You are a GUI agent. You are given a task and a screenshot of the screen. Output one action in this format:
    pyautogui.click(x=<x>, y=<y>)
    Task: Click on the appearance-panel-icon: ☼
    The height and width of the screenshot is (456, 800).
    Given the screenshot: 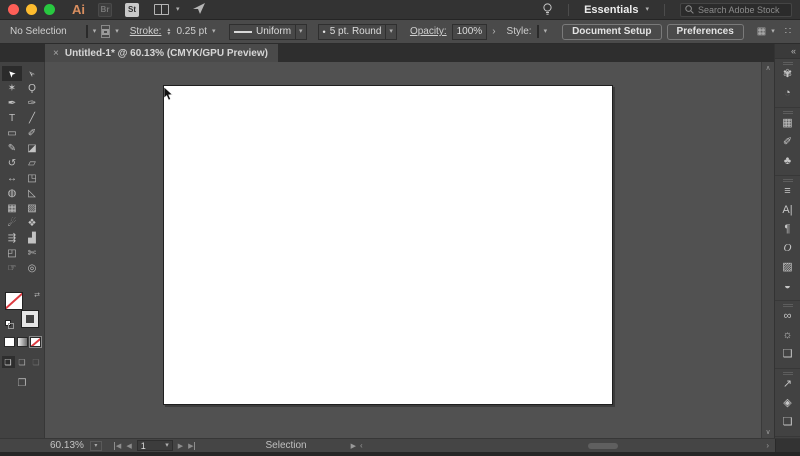 What is the action you would take?
    pyautogui.click(x=787, y=334)
    